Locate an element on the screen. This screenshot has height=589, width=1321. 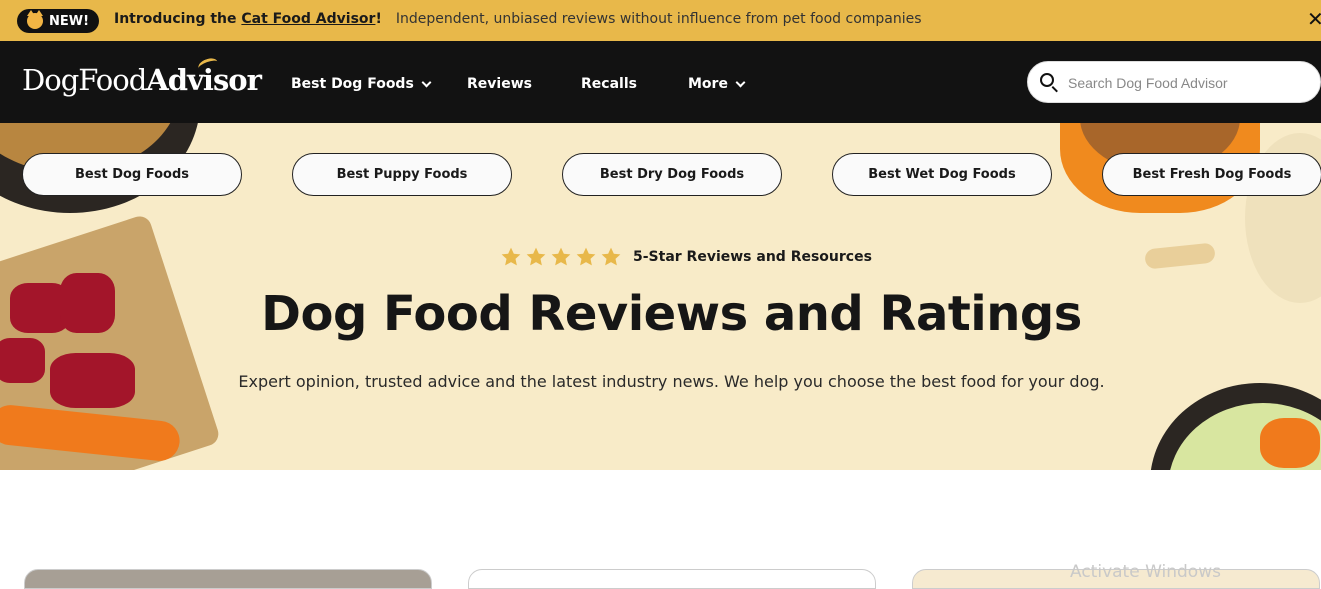
announcement-bang: ! is located at coordinates (378, 19).